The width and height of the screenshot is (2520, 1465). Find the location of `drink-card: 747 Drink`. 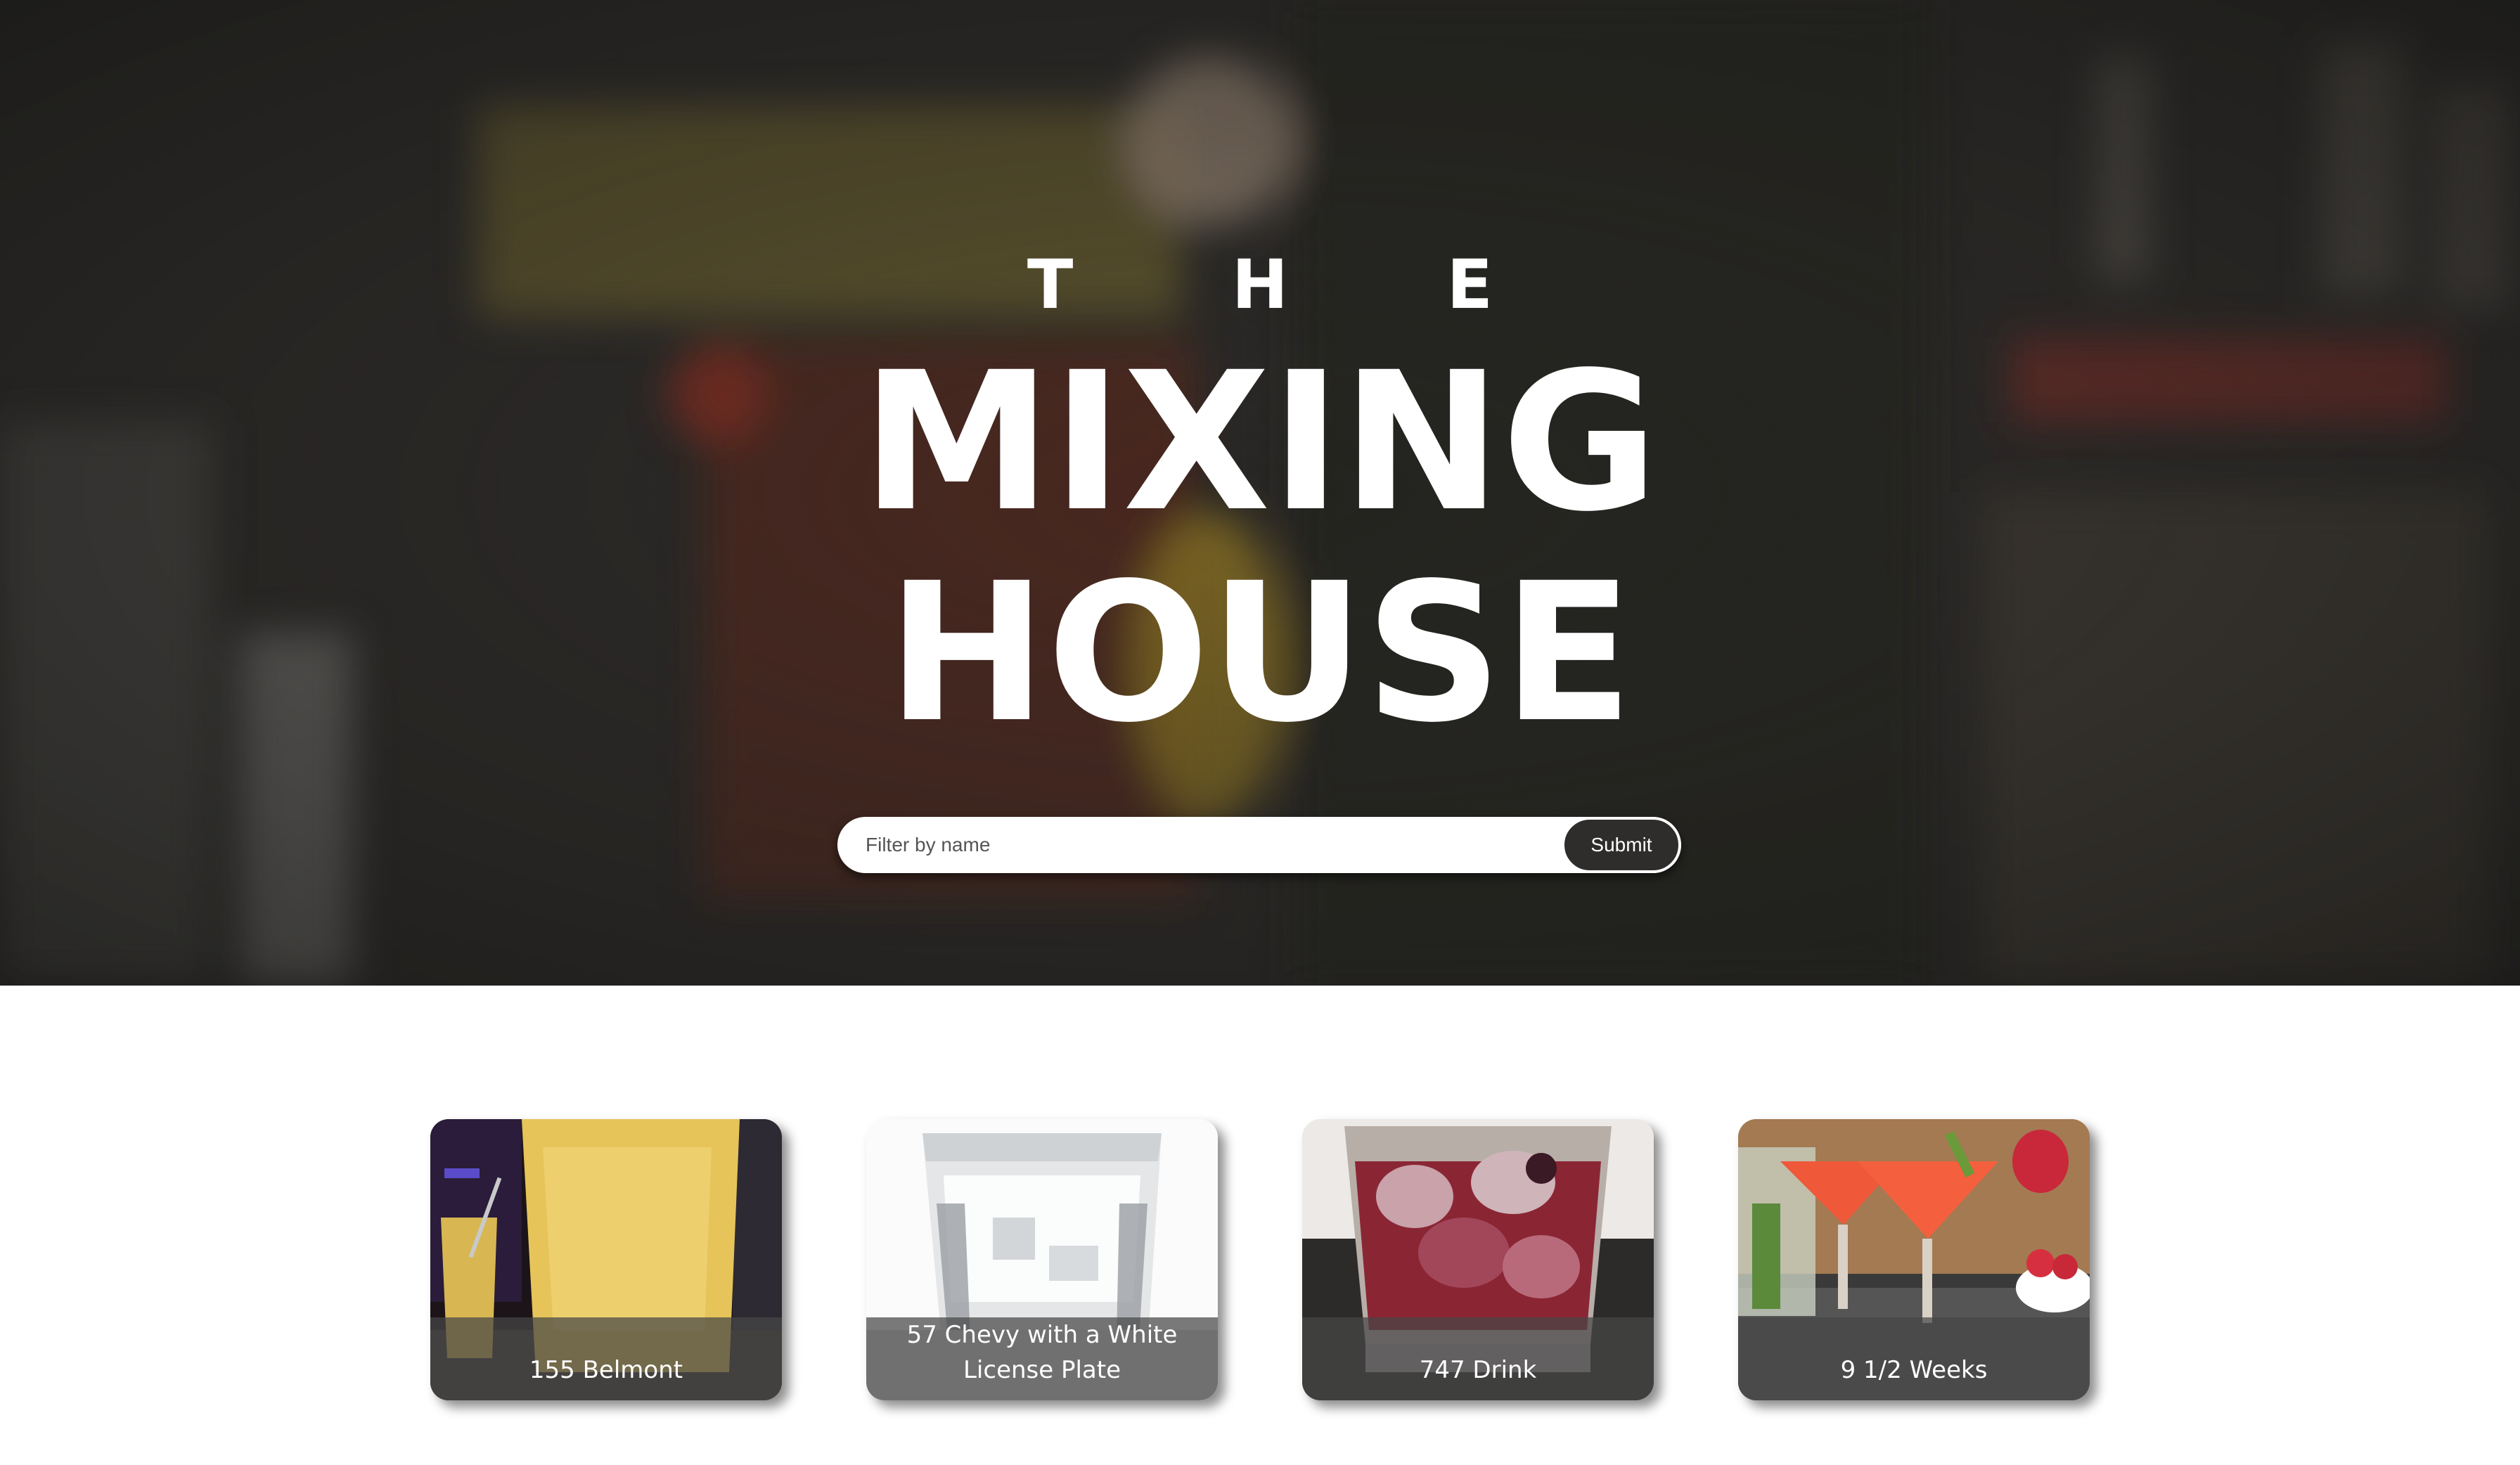

drink-card: 747 Drink is located at coordinates (1478, 1259).